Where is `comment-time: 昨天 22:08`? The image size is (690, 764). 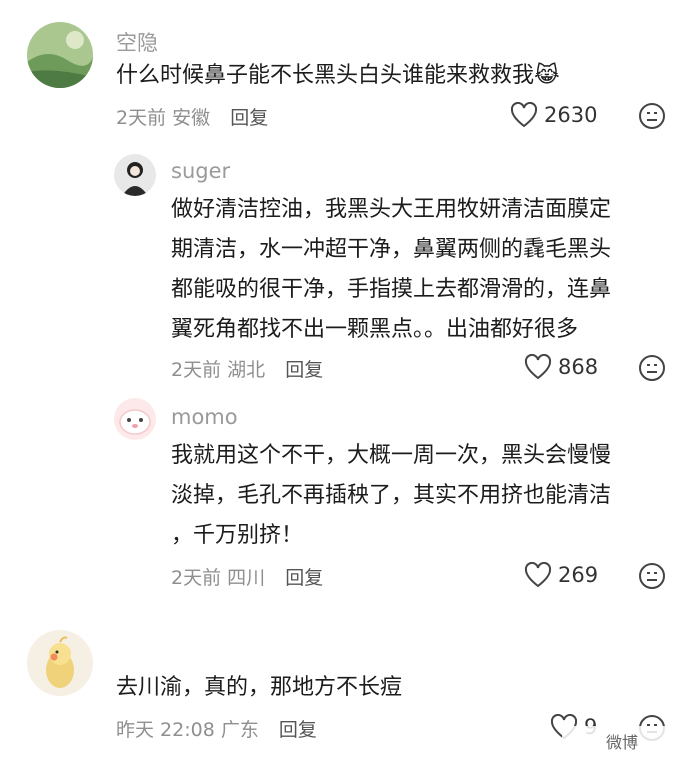 comment-time: 昨天 22:08 is located at coordinates (165, 730).